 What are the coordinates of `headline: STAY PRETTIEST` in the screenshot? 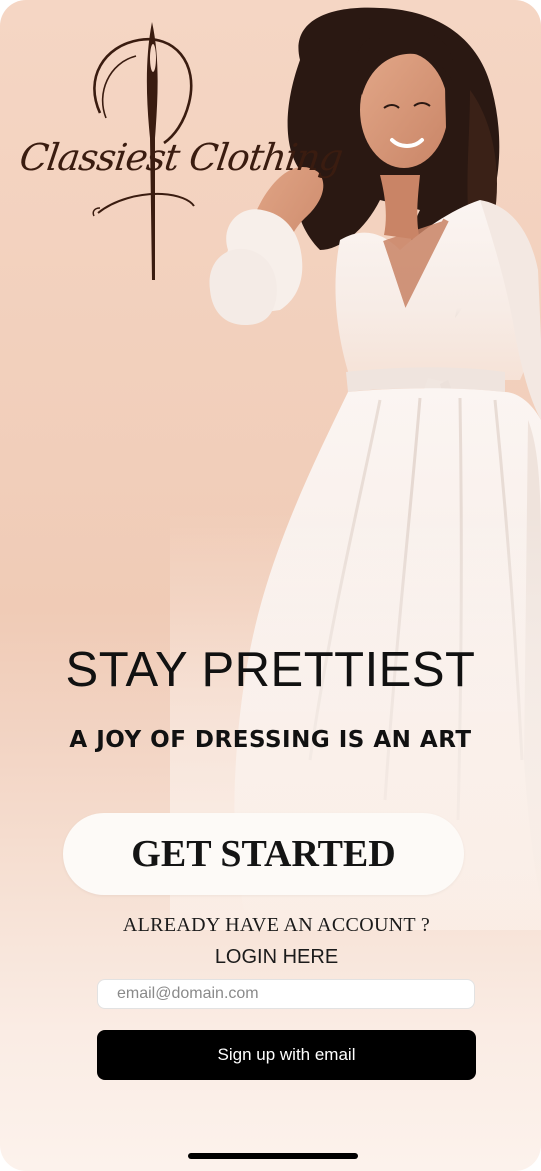 It's located at (270, 670).